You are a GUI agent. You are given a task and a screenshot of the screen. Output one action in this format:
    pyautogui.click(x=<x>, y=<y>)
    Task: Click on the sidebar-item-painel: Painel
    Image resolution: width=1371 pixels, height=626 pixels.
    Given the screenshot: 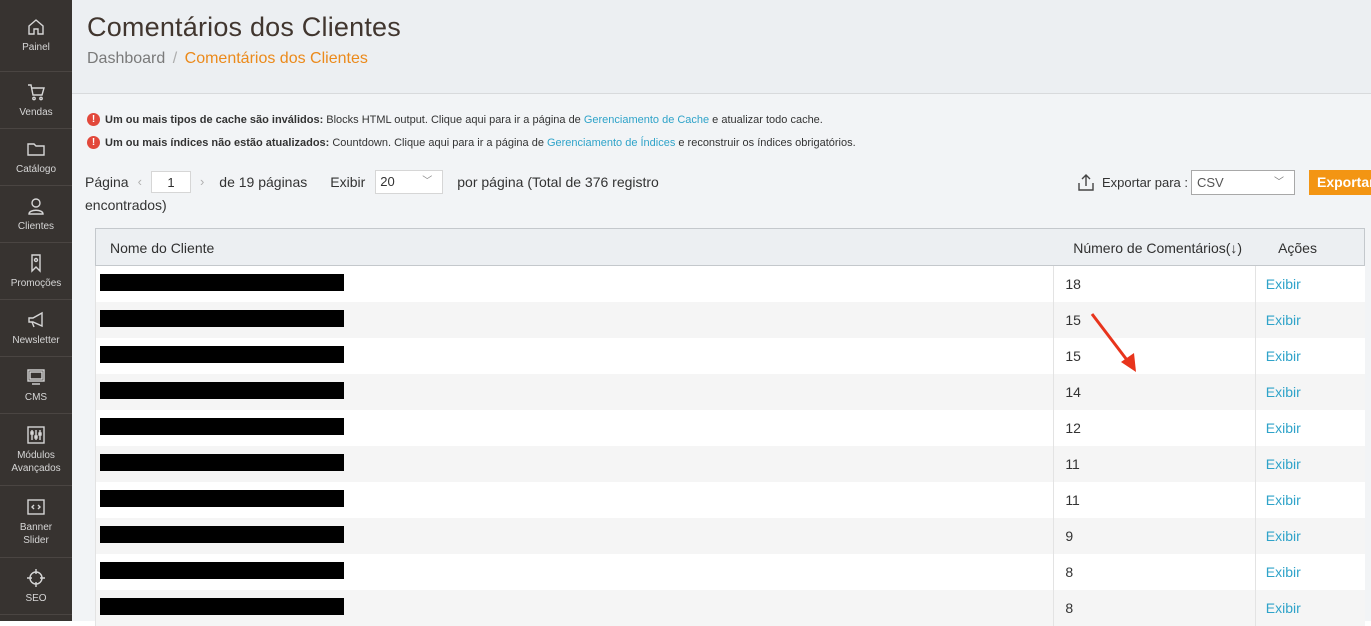 What is the action you would take?
    pyautogui.click(x=36, y=36)
    